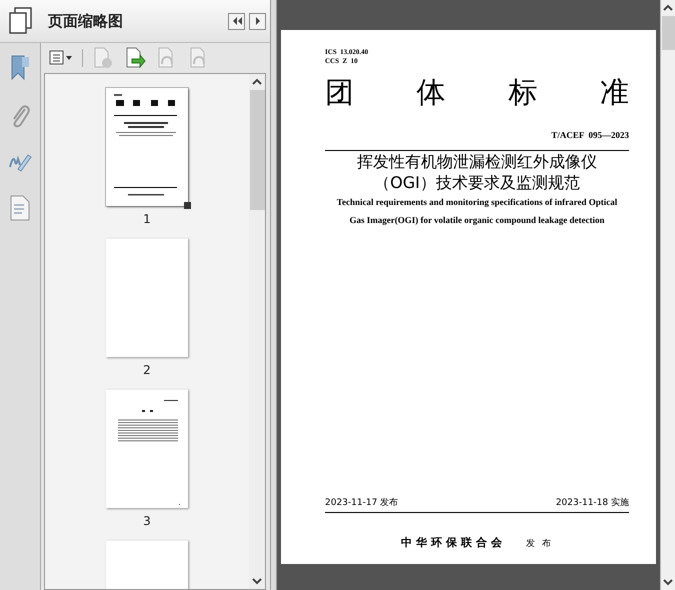  What do you see at coordinates (523, 92) in the screenshot?
I see `heading-character: 标` at bounding box center [523, 92].